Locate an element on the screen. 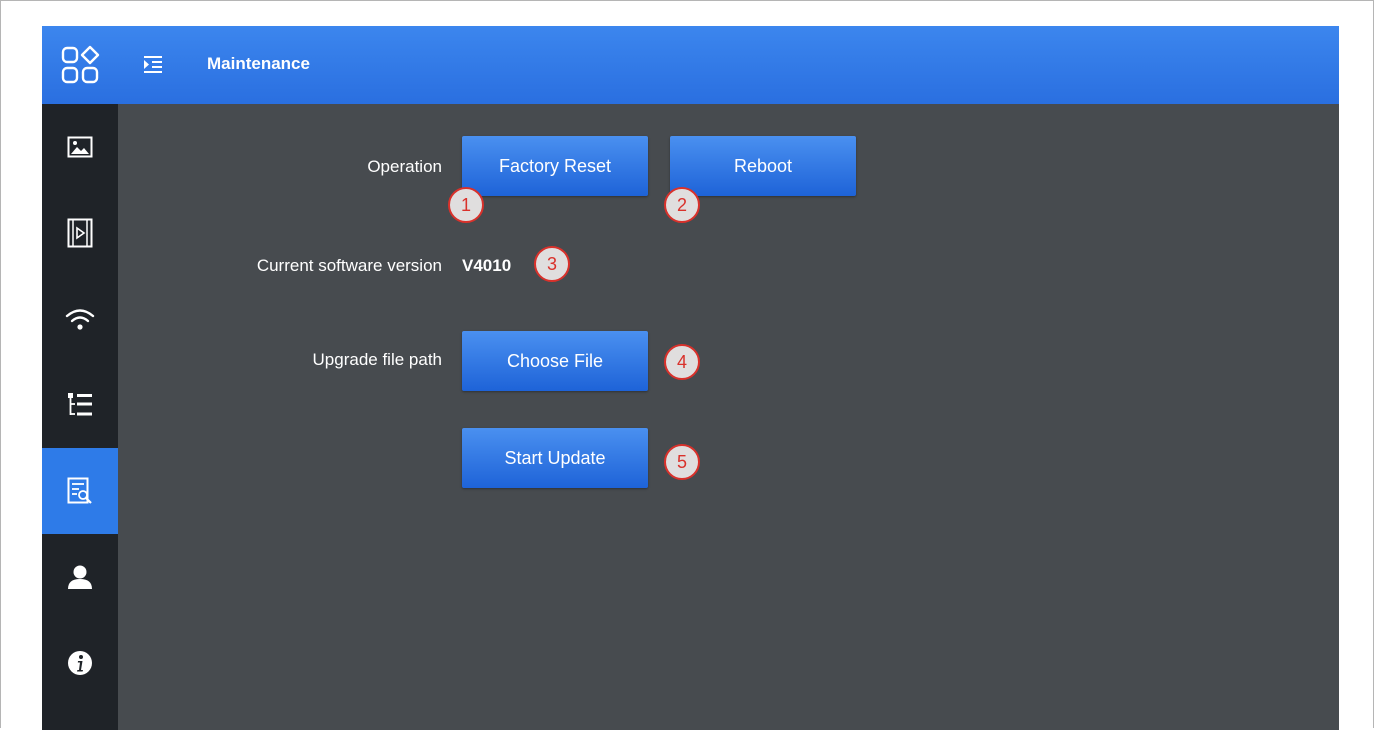 The height and width of the screenshot is (730, 1374). start-update-button: Start Update is located at coordinates (555, 458).